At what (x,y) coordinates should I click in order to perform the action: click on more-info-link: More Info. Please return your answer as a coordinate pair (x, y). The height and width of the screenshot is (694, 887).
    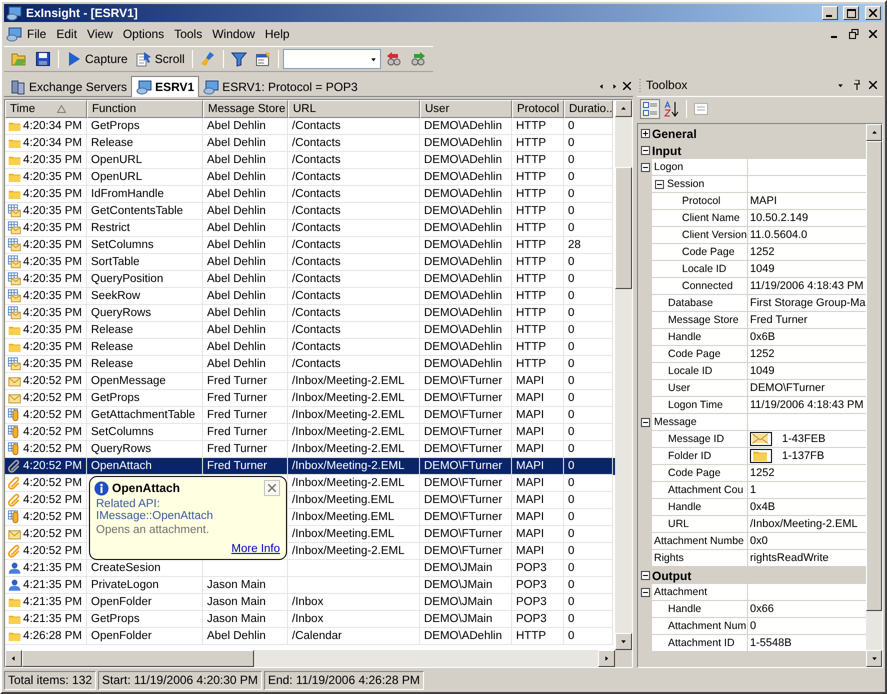
    Looking at the image, I should click on (255, 549).